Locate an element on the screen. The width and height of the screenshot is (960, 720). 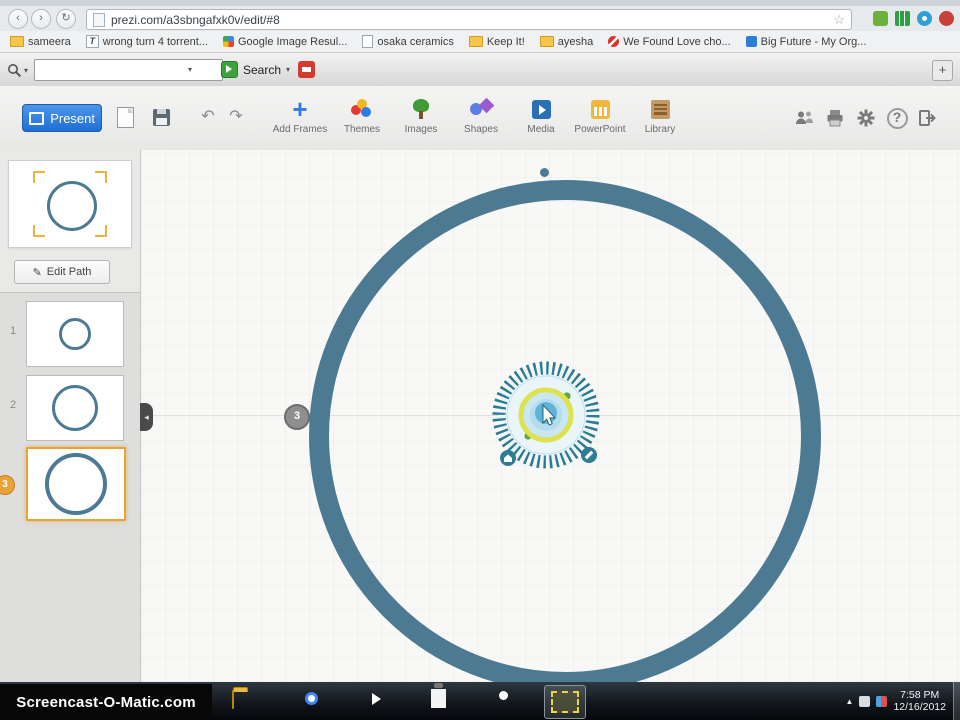
exit-button is located at coordinates (927, 118).